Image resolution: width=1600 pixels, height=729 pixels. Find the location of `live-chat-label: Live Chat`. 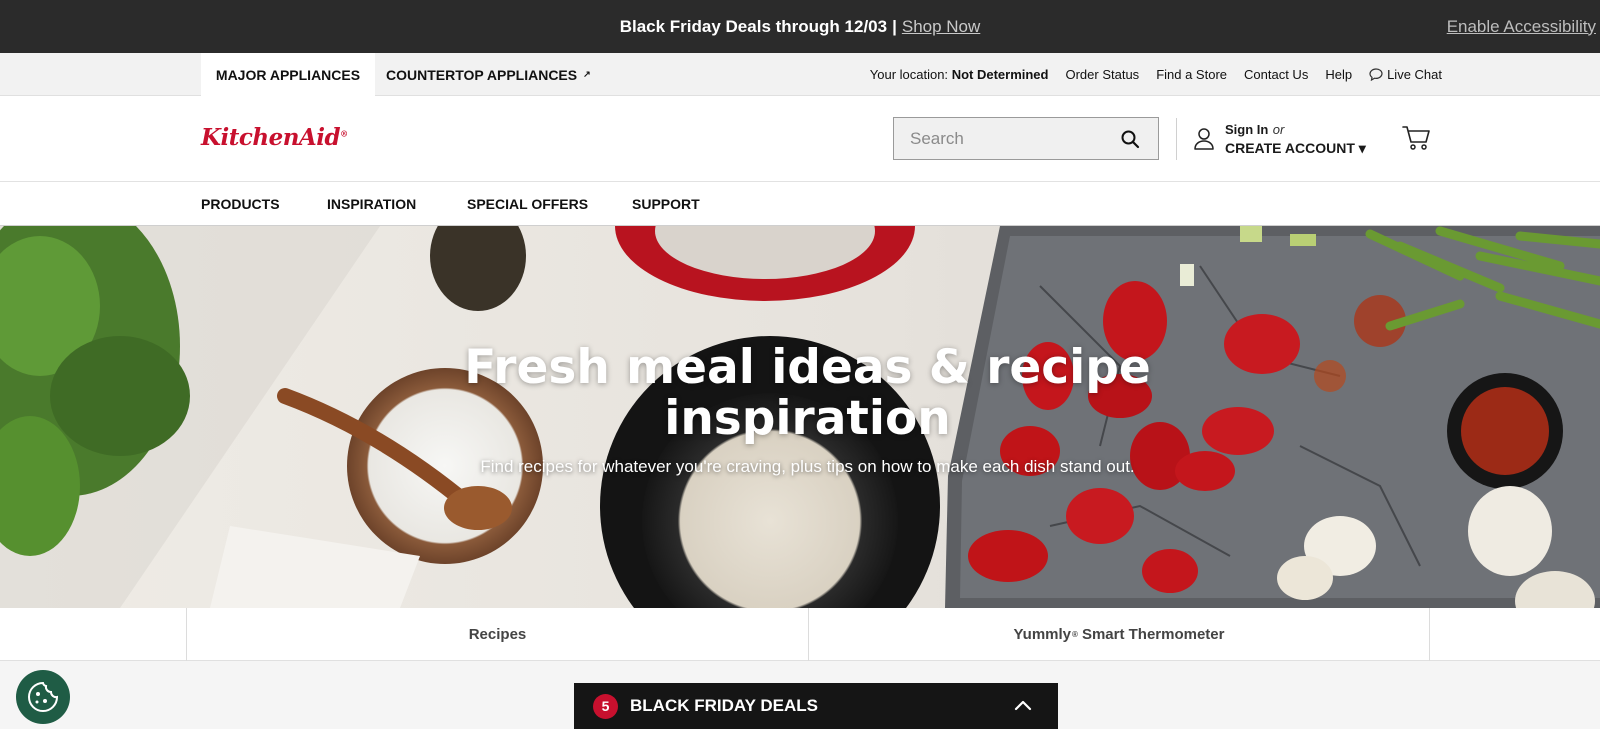

live-chat-label: Live Chat is located at coordinates (1414, 74).